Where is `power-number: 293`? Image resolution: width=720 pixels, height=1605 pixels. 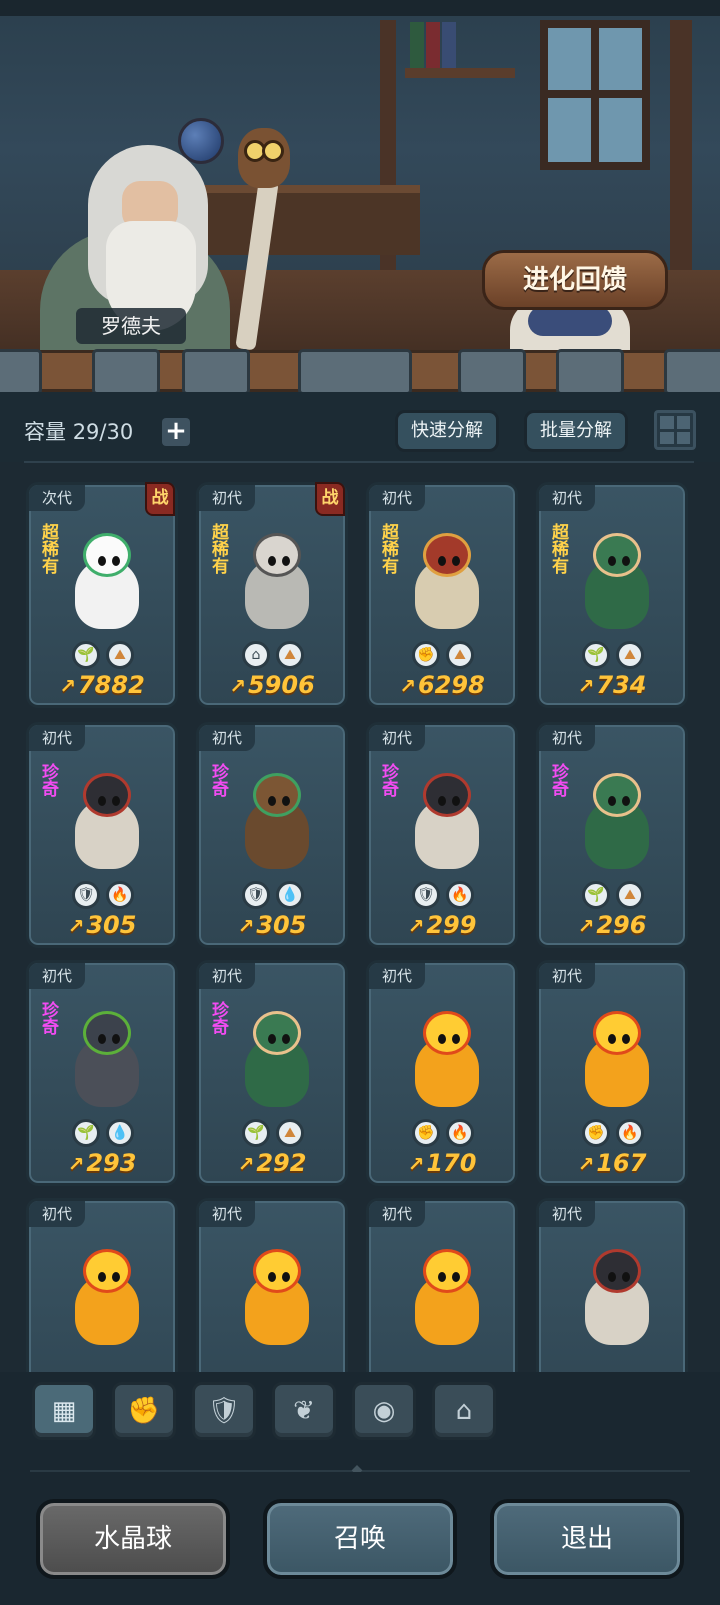
power-number: 293 is located at coordinates (111, 1163).